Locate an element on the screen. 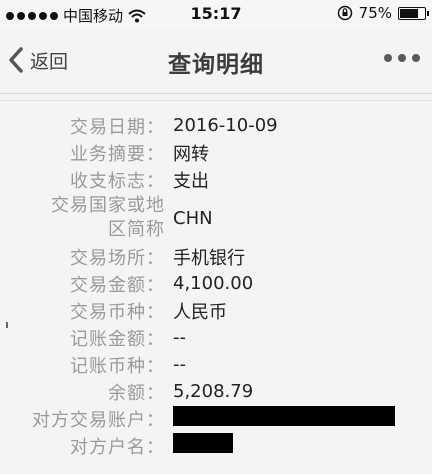  detail-label: 对方户名： is located at coordinates (117, 447).